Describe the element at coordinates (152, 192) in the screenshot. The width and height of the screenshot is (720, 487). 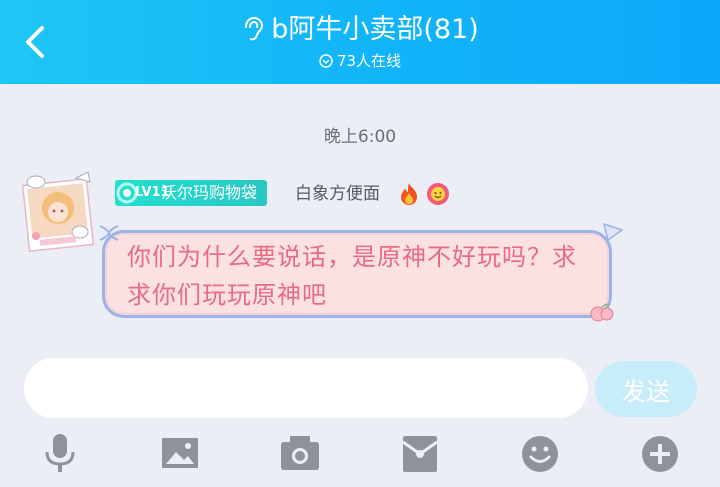
I see `level-text: LV11` at that location.